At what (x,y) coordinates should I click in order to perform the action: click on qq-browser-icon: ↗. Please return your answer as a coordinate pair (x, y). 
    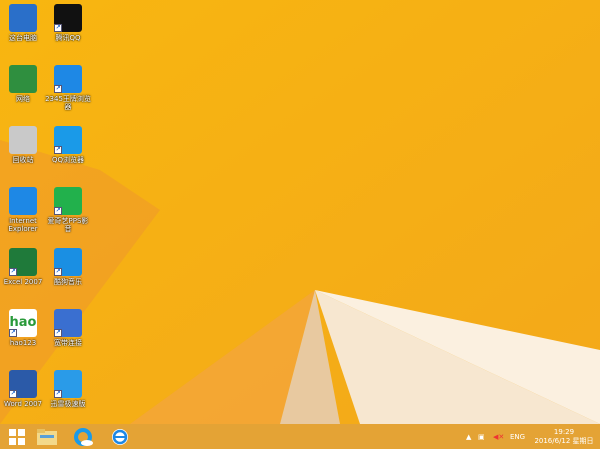
    Looking at the image, I should click on (68, 140).